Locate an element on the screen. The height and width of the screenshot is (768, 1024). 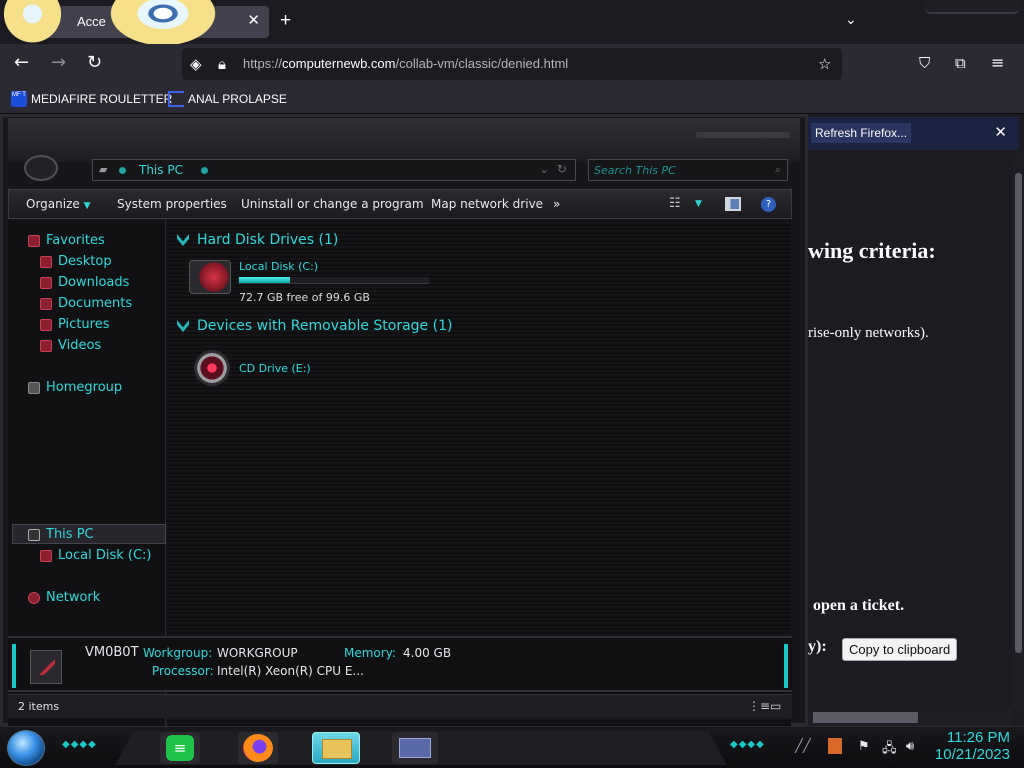
notification-close-icon: ✕ is located at coordinates (1000, 132).